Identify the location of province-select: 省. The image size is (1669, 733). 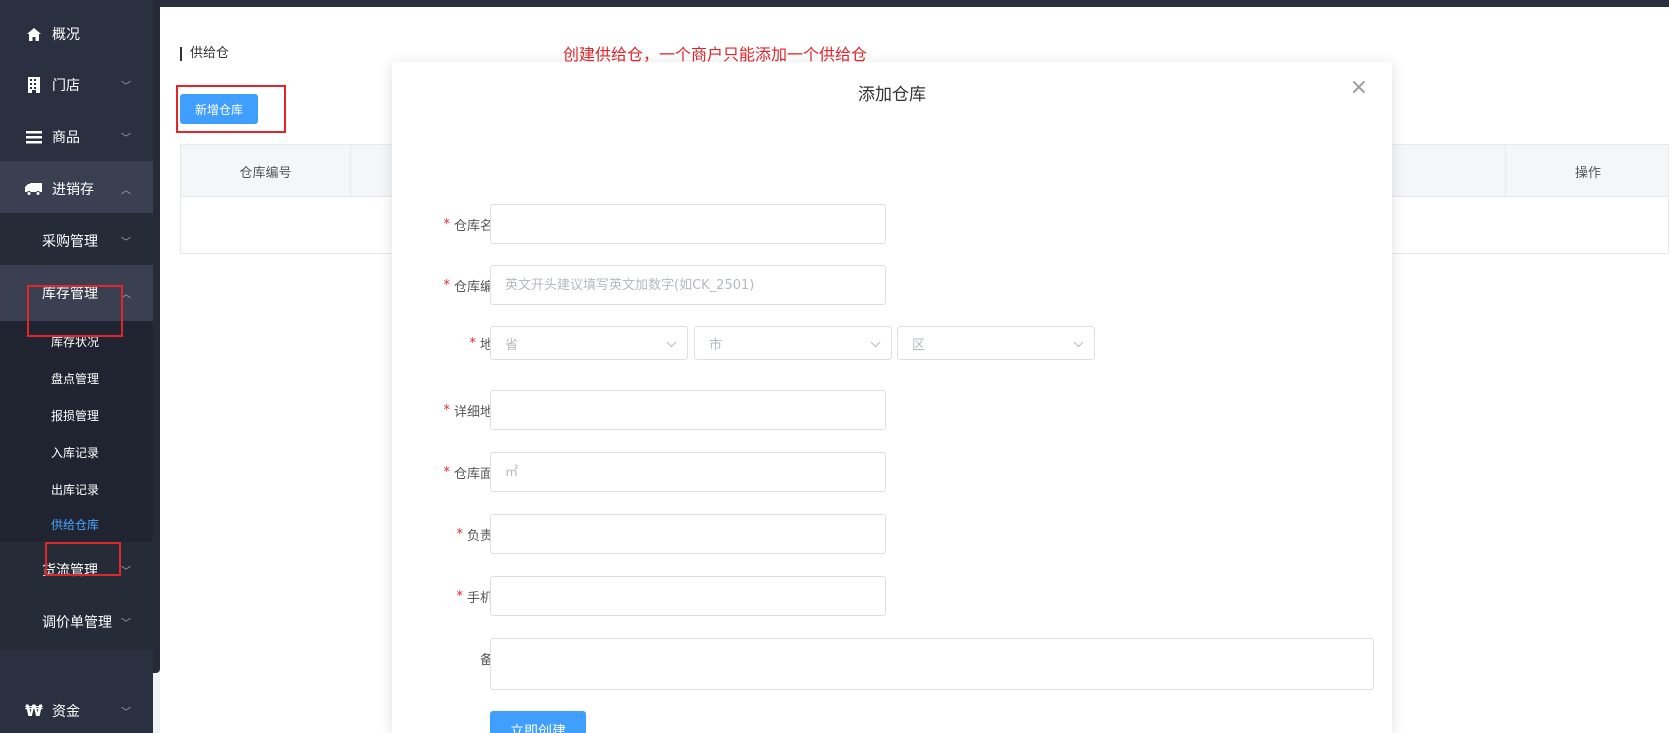
(589, 343).